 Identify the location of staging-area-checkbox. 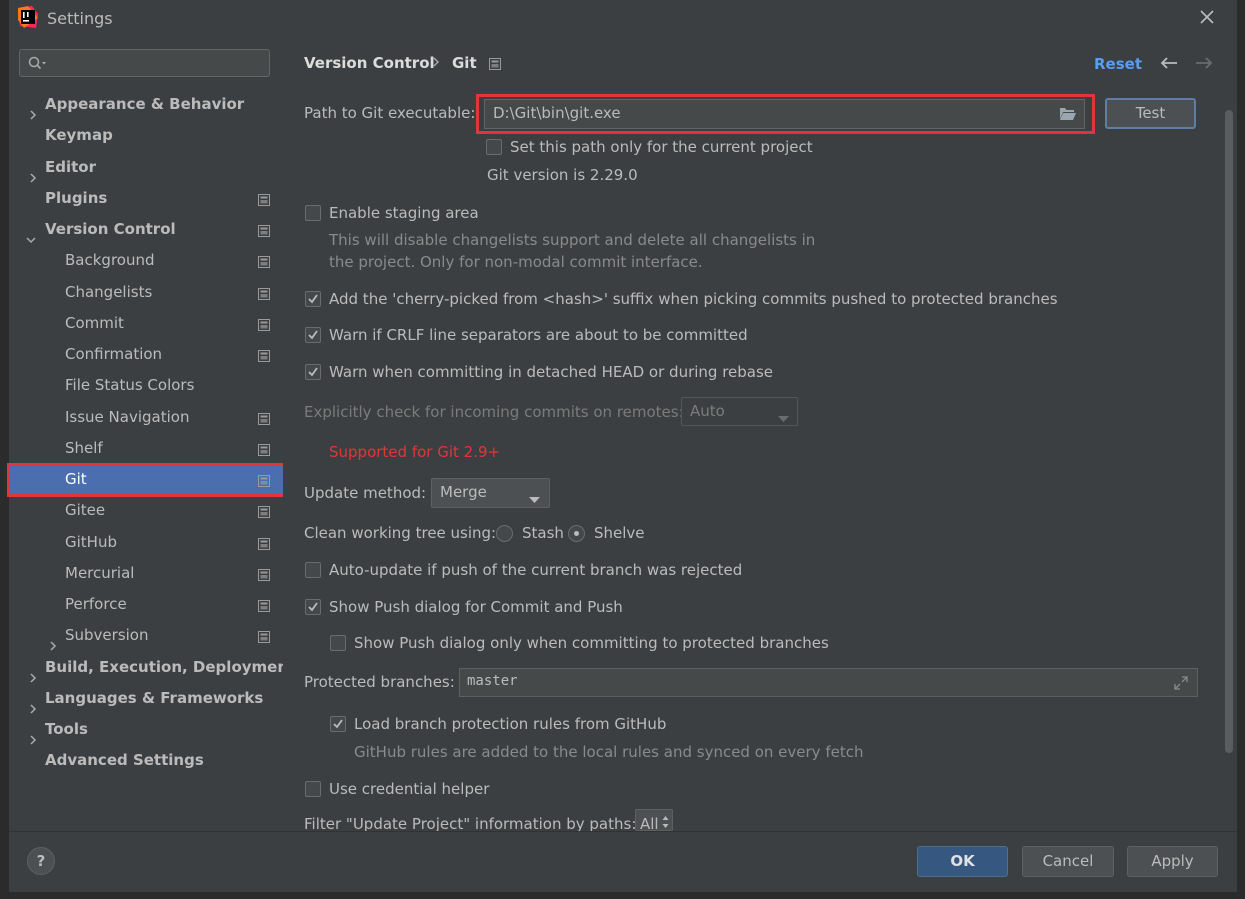
(313, 213).